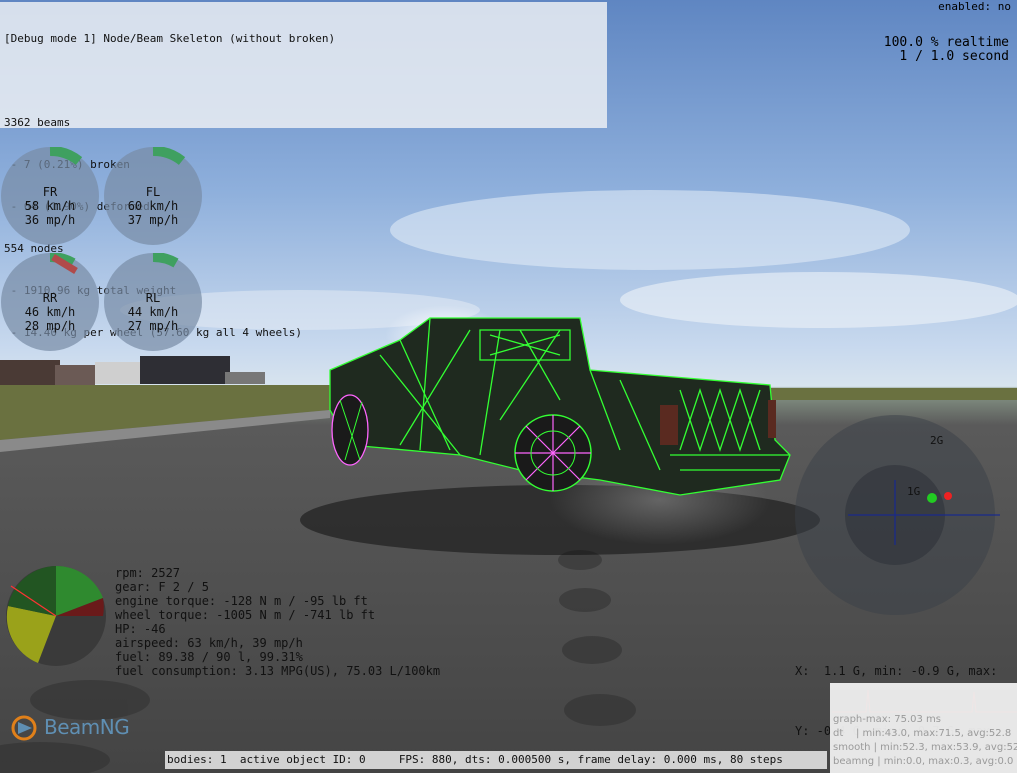 The image size is (1017, 773). Describe the element at coordinates (153, 206) in the screenshot. I see `wheel-kmh: 60 km/h` at that location.